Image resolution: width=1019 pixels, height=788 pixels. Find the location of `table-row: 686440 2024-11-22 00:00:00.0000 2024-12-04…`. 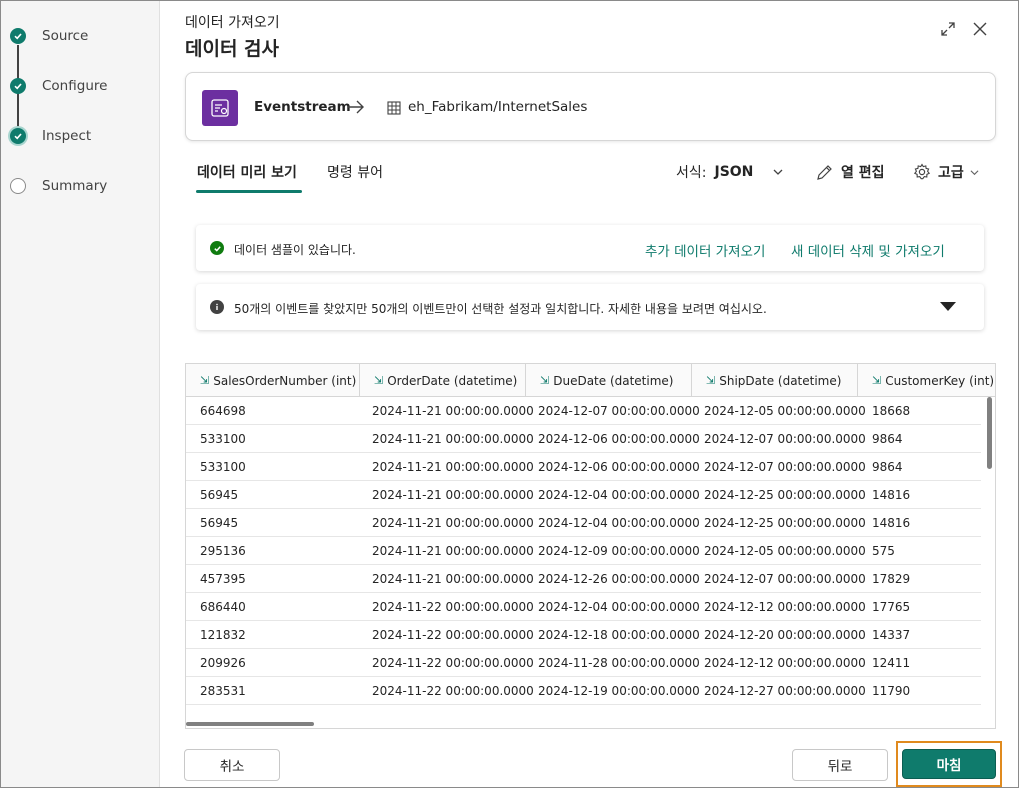

table-row: 686440 2024-11-22 00:00:00.0000 2024-12-04… is located at coordinates (583, 607).